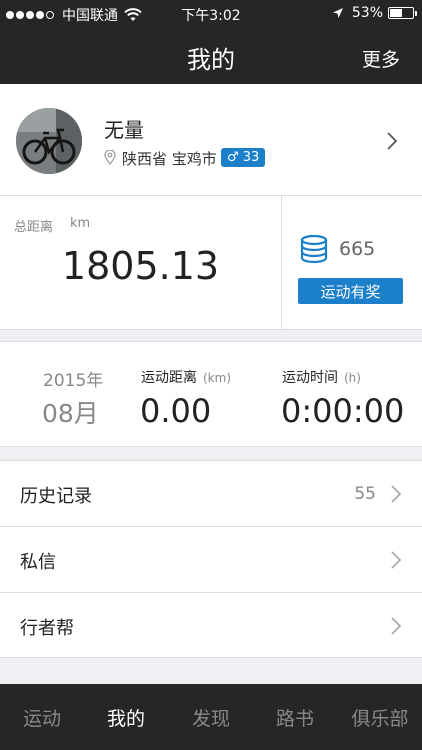  What do you see at coordinates (42, 717) in the screenshot?
I see `tab-sport: 运动` at bounding box center [42, 717].